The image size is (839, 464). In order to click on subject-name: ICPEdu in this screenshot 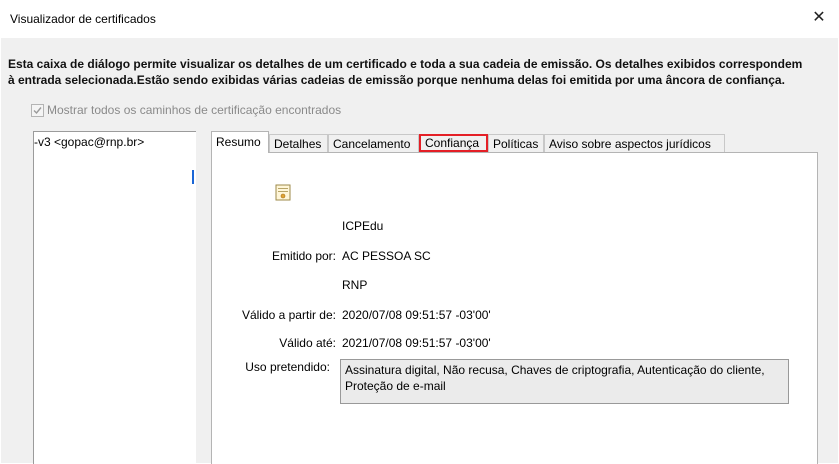, I will do `click(363, 226)`.